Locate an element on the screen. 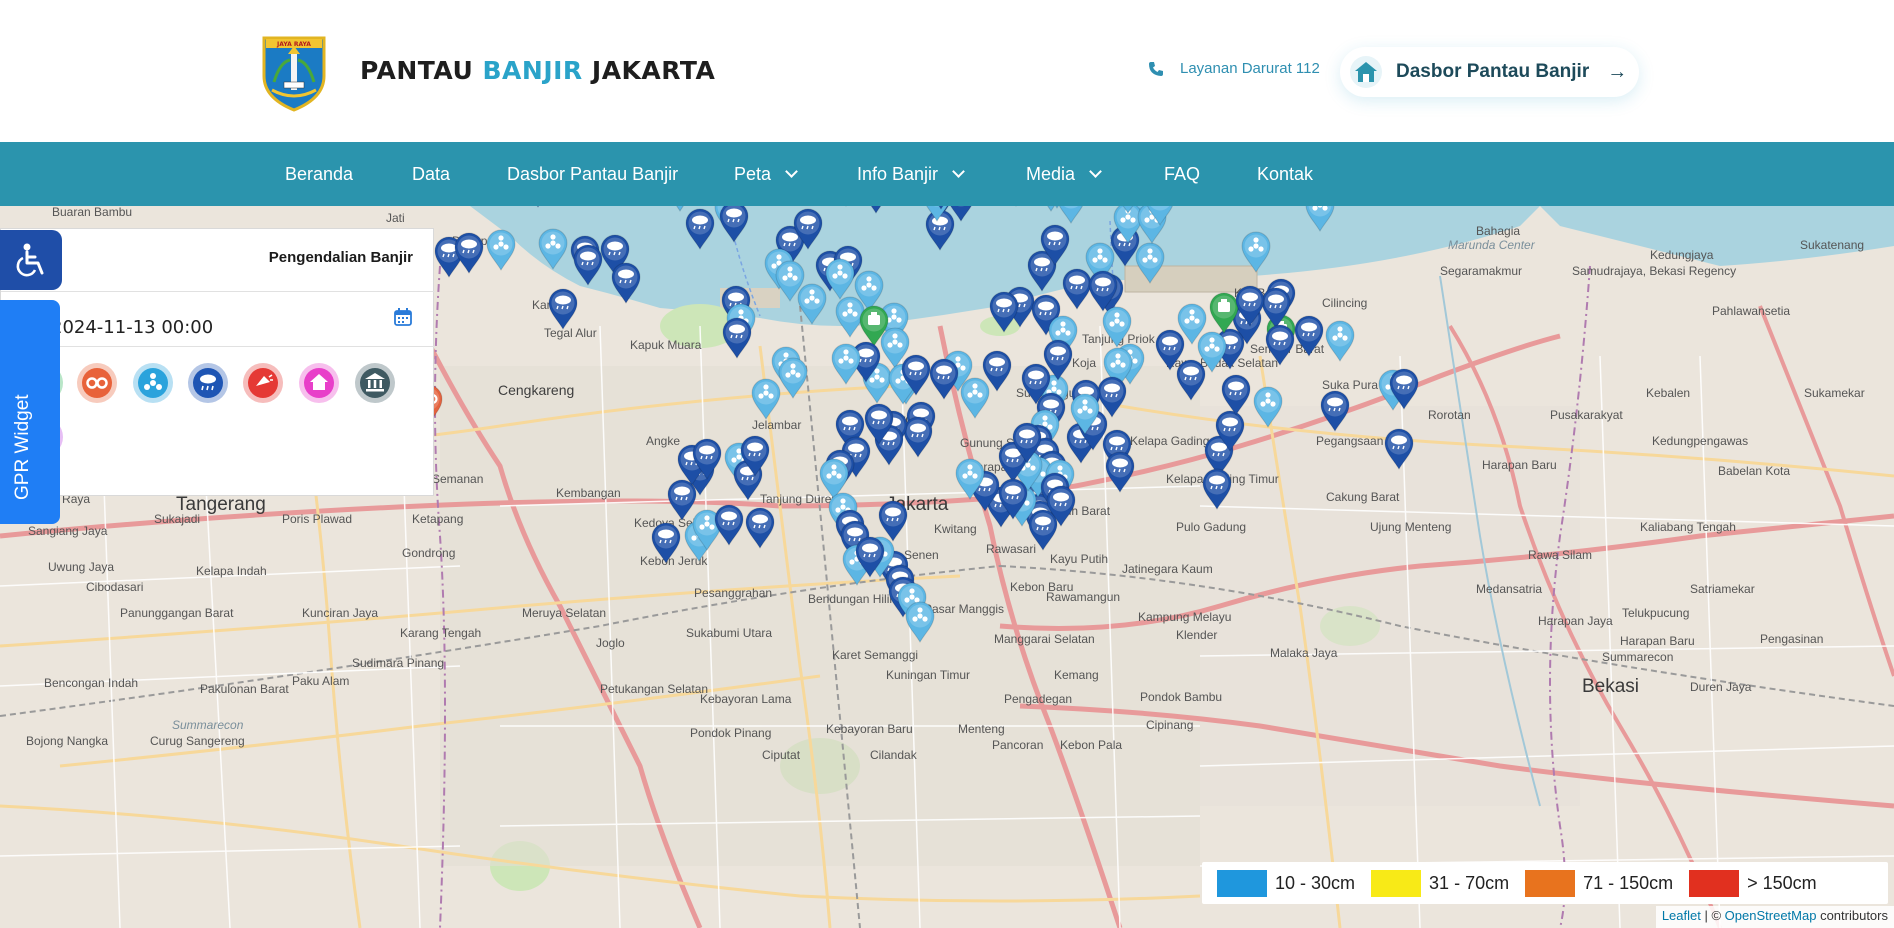 This screenshot has height=928, width=1894. rainfall-layer-icon is located at coordinates (208, 383).